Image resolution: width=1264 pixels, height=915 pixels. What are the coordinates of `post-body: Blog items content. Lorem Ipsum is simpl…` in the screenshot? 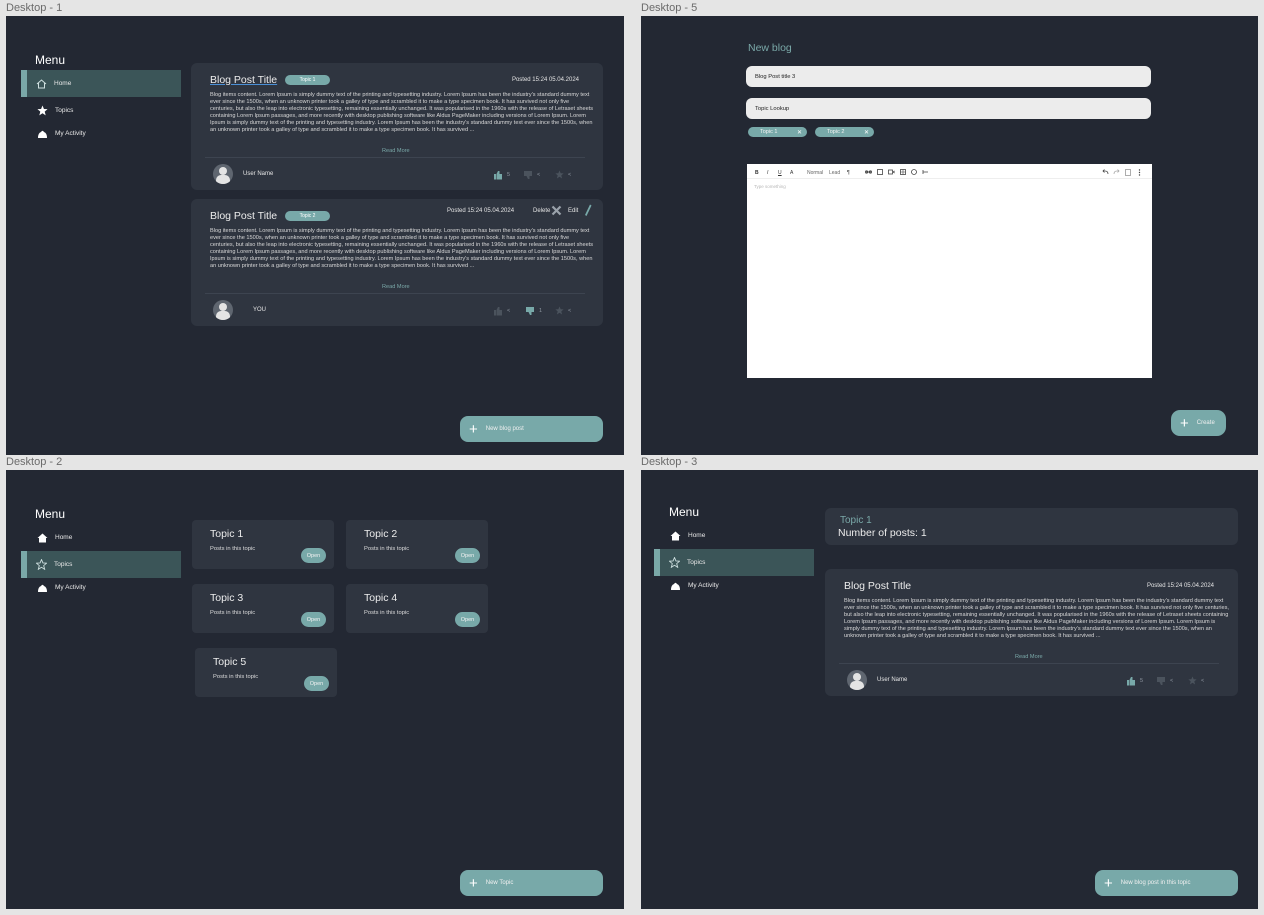 It's located at (1036, 619).